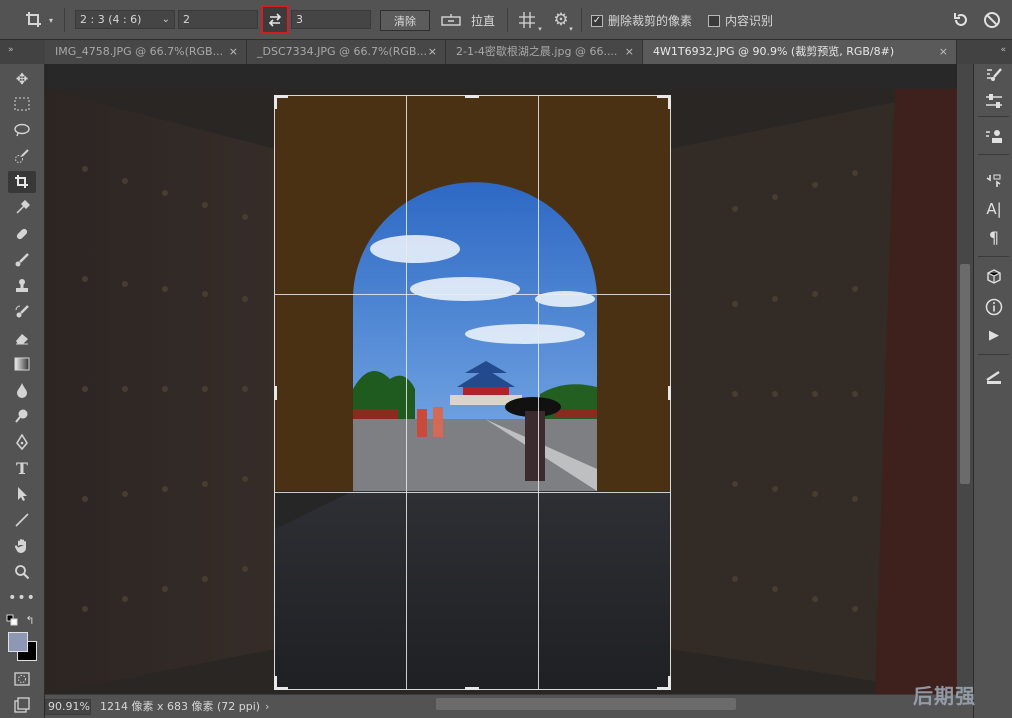 The image size is (1012, 718). Describe the element at coordinates (22, 79) in the screenshot. I see `move-icon: ✥` at that location.